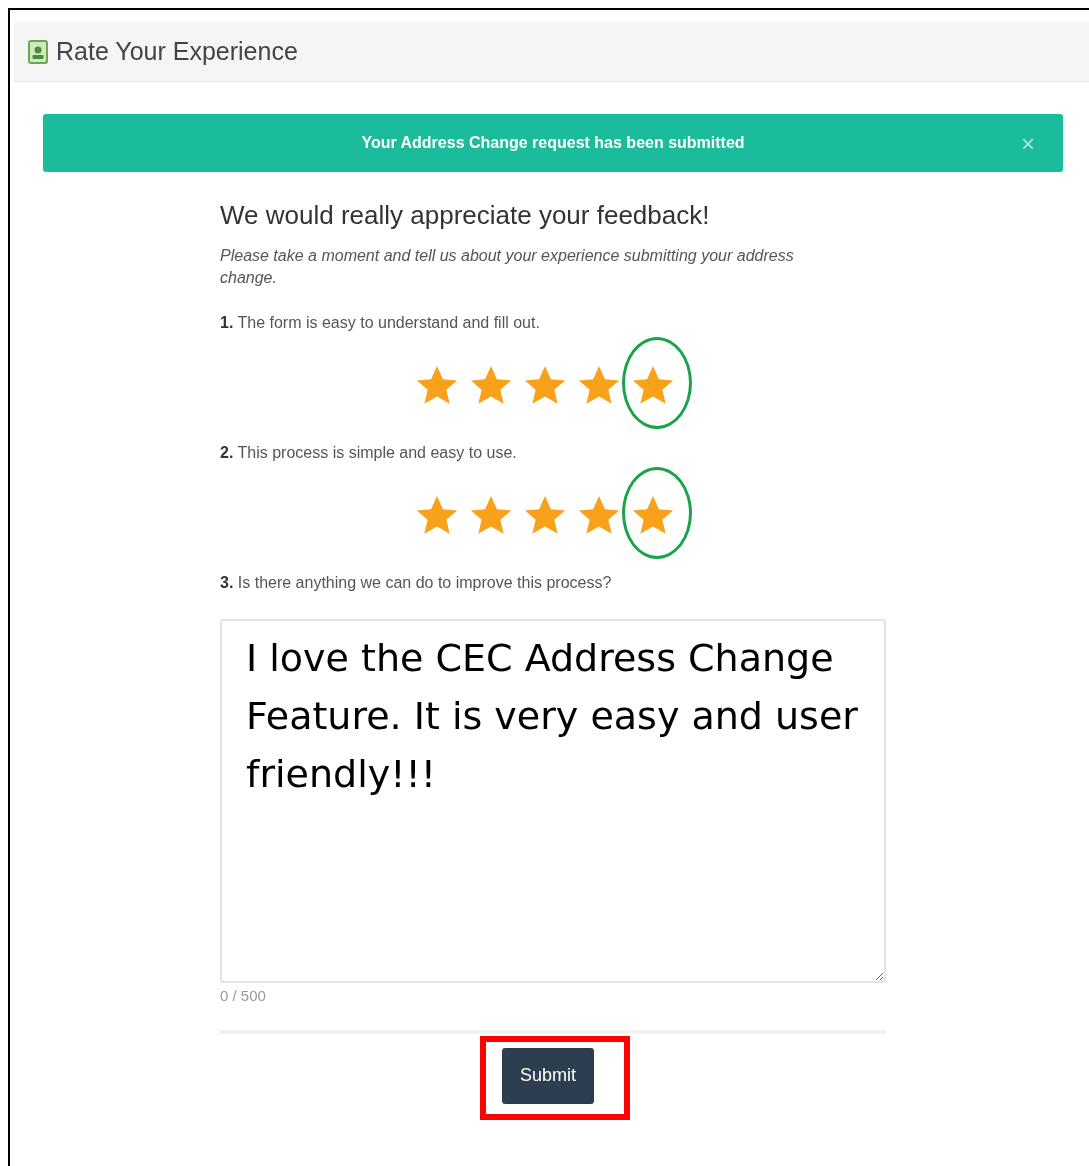 Image resolution: width=1089 pixels, height=1166 pixels. What do you see at coordinates (38, 51) in the screenshot?
I see `contact-card-icon` at bounding box center [38, 51].